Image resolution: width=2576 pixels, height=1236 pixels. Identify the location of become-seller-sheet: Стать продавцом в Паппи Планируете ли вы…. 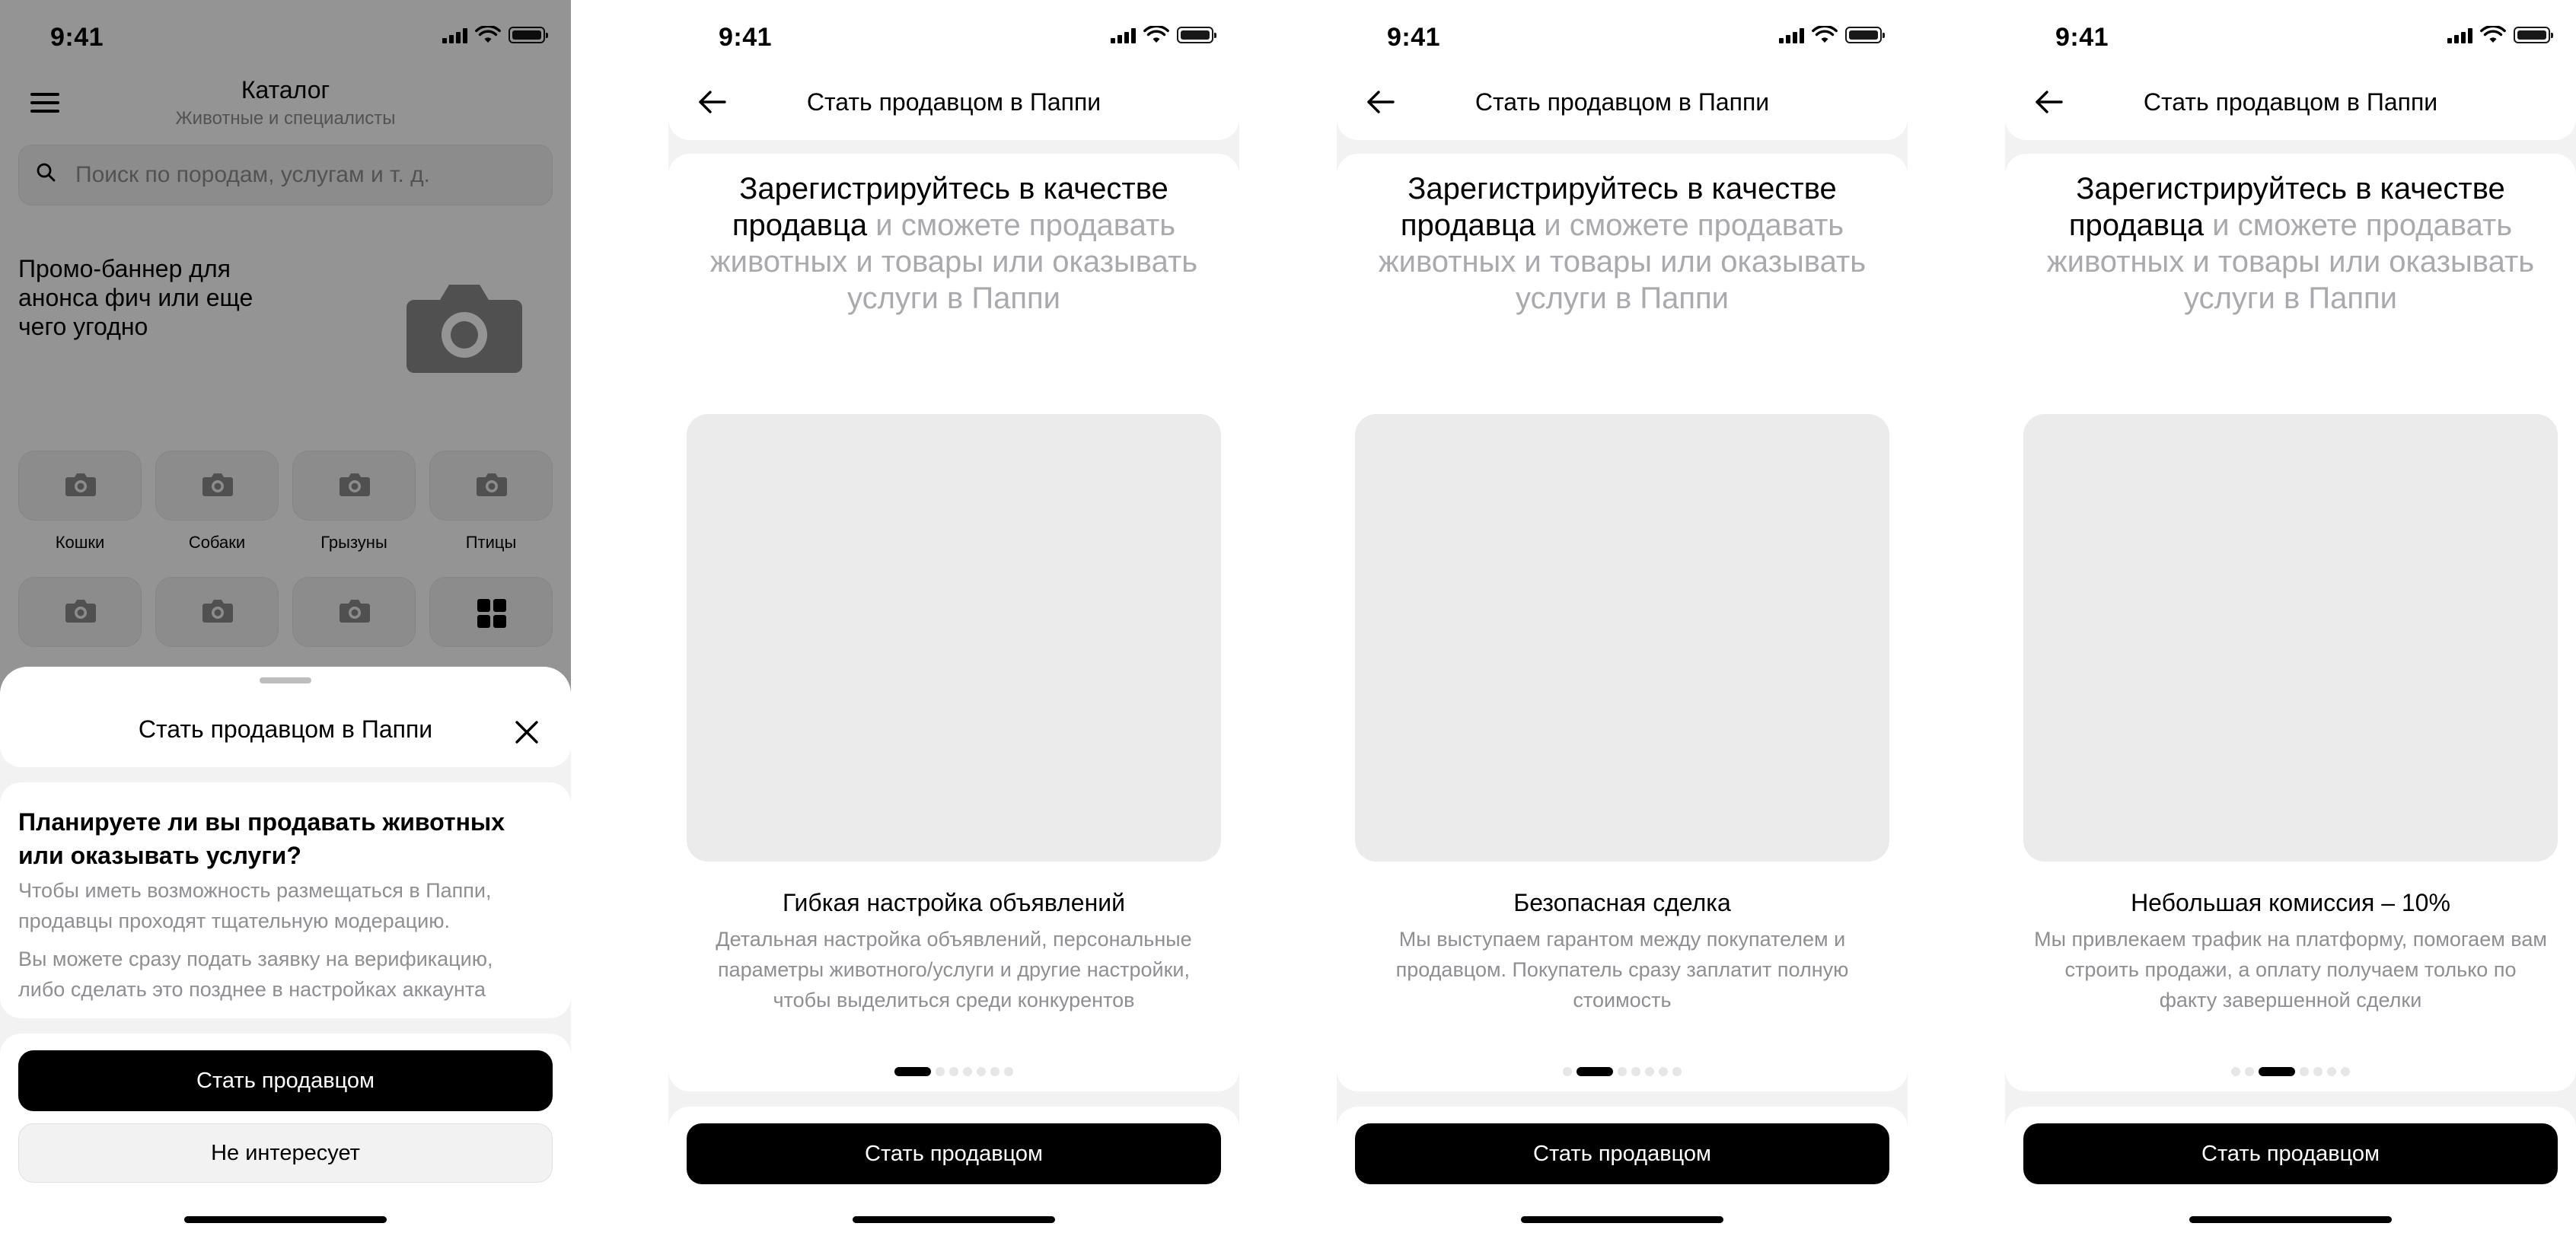
(285, 951).